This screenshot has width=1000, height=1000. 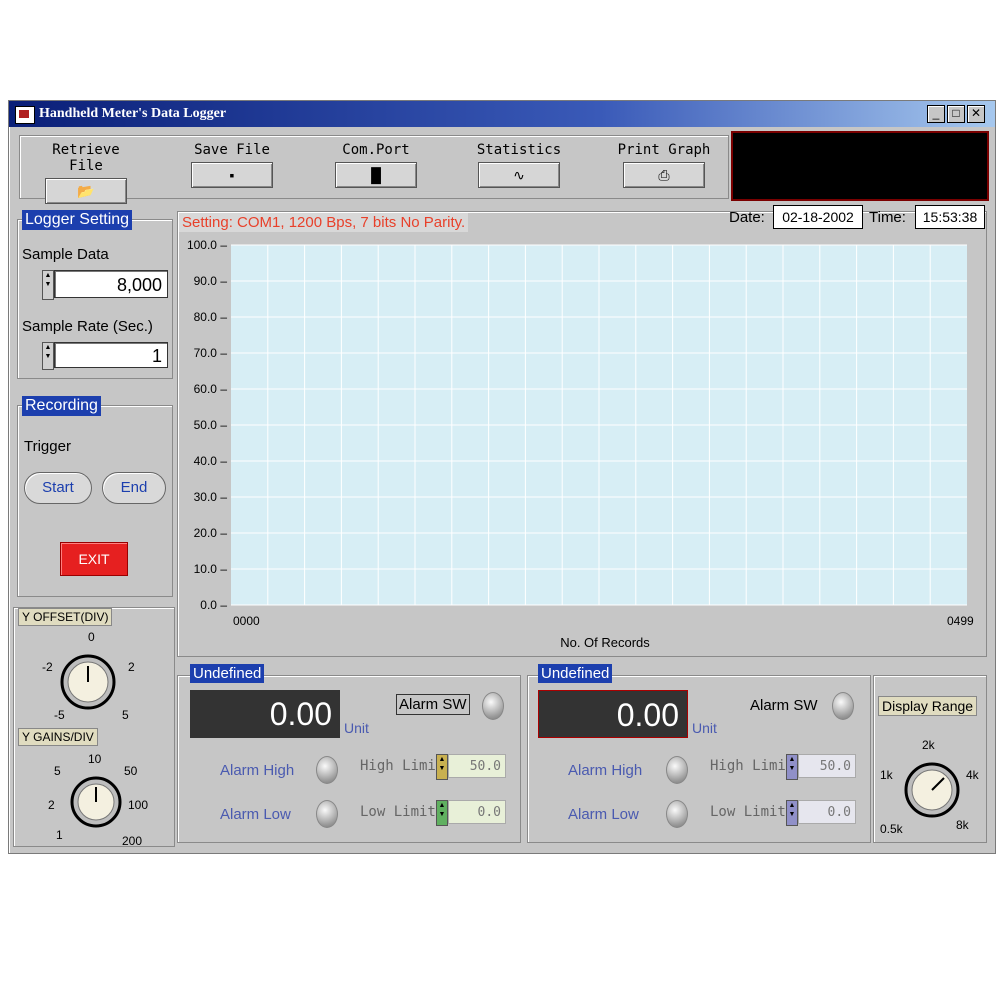 I want to click on com-port-button: ▐▌, so click(x=376, y=175).